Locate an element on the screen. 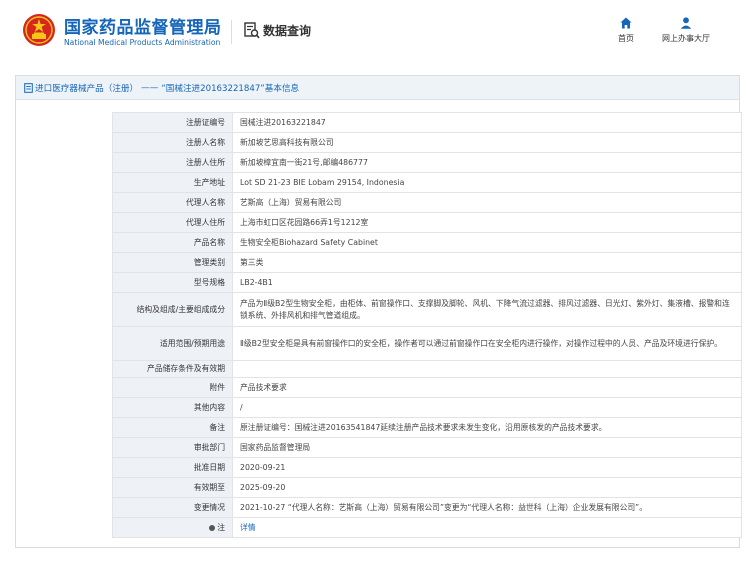 The height and width of the screenshot is (562, 756). nav-office-label: 网上办事大厅 is located at coordinates (686, 38).